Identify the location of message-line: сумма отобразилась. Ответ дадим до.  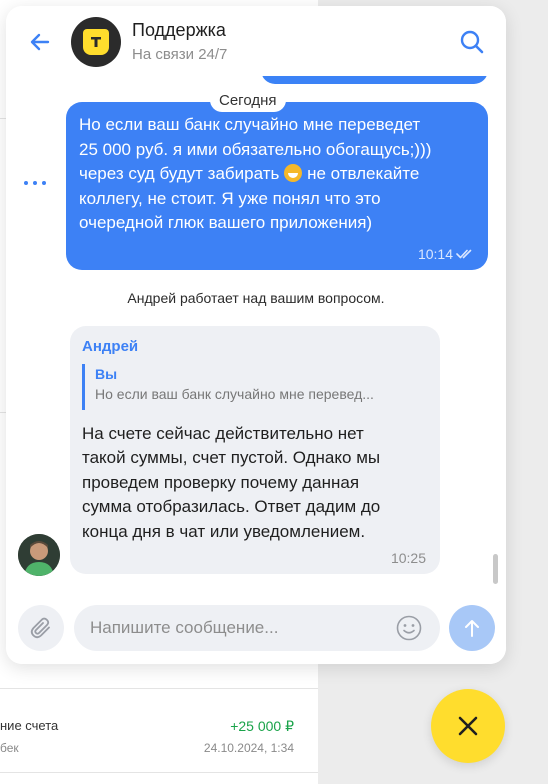
(231, 507).